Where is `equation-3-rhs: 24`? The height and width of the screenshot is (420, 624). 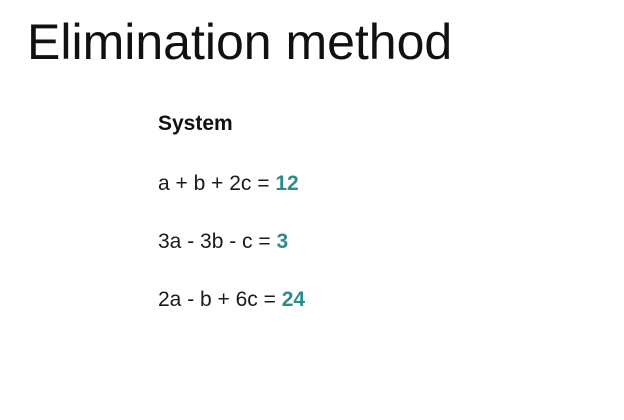
equation-3-rhs: 24 is located at coordinates (293, 299).